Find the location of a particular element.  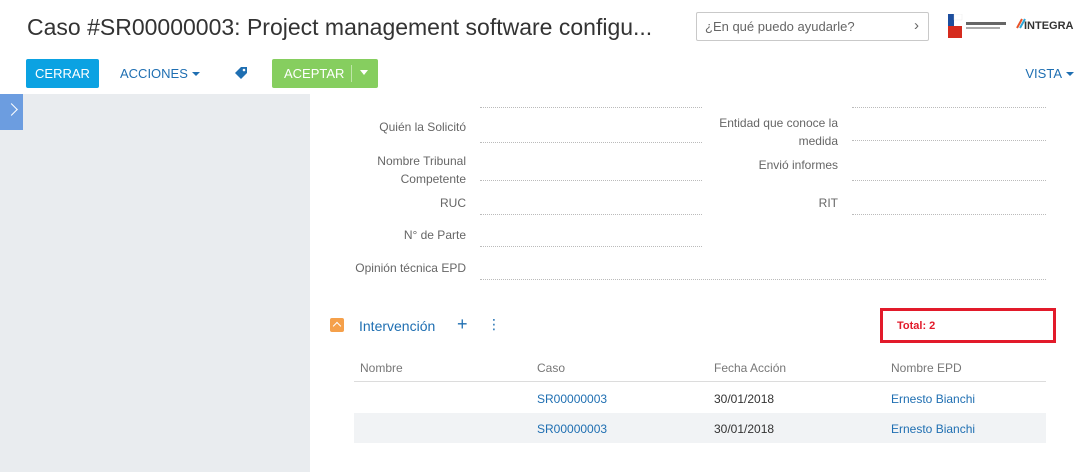

section-title: Intervención is located at coordinates (397, 326).